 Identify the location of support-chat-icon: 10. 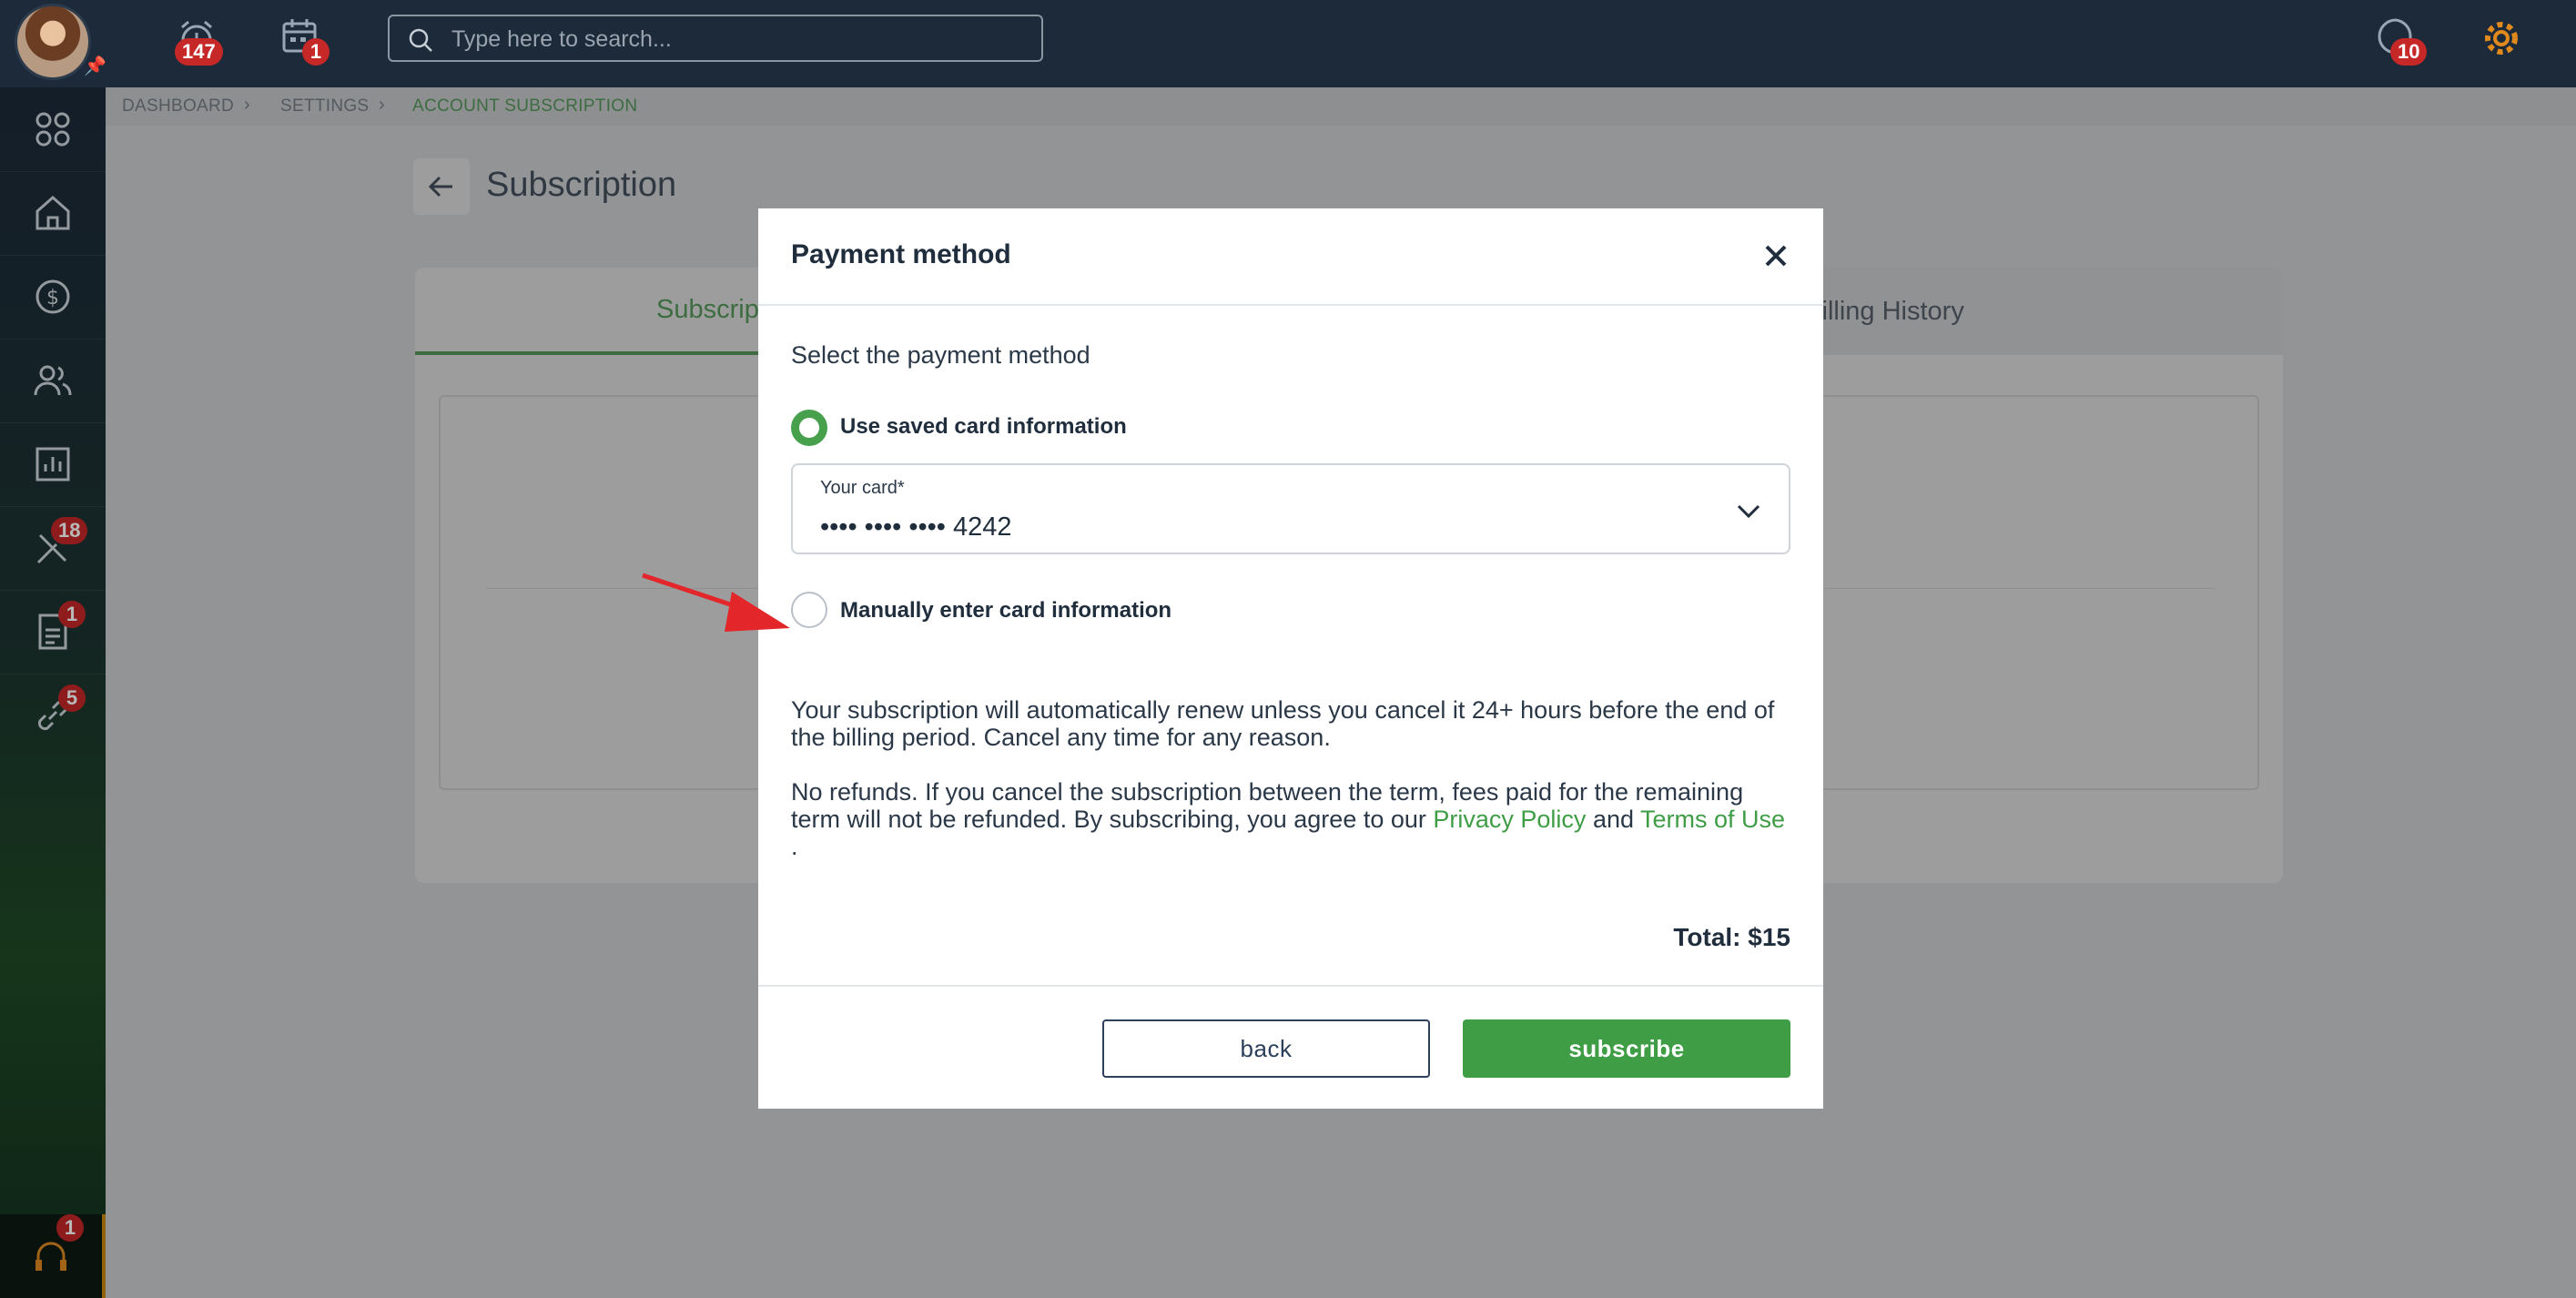
(2400, 40).